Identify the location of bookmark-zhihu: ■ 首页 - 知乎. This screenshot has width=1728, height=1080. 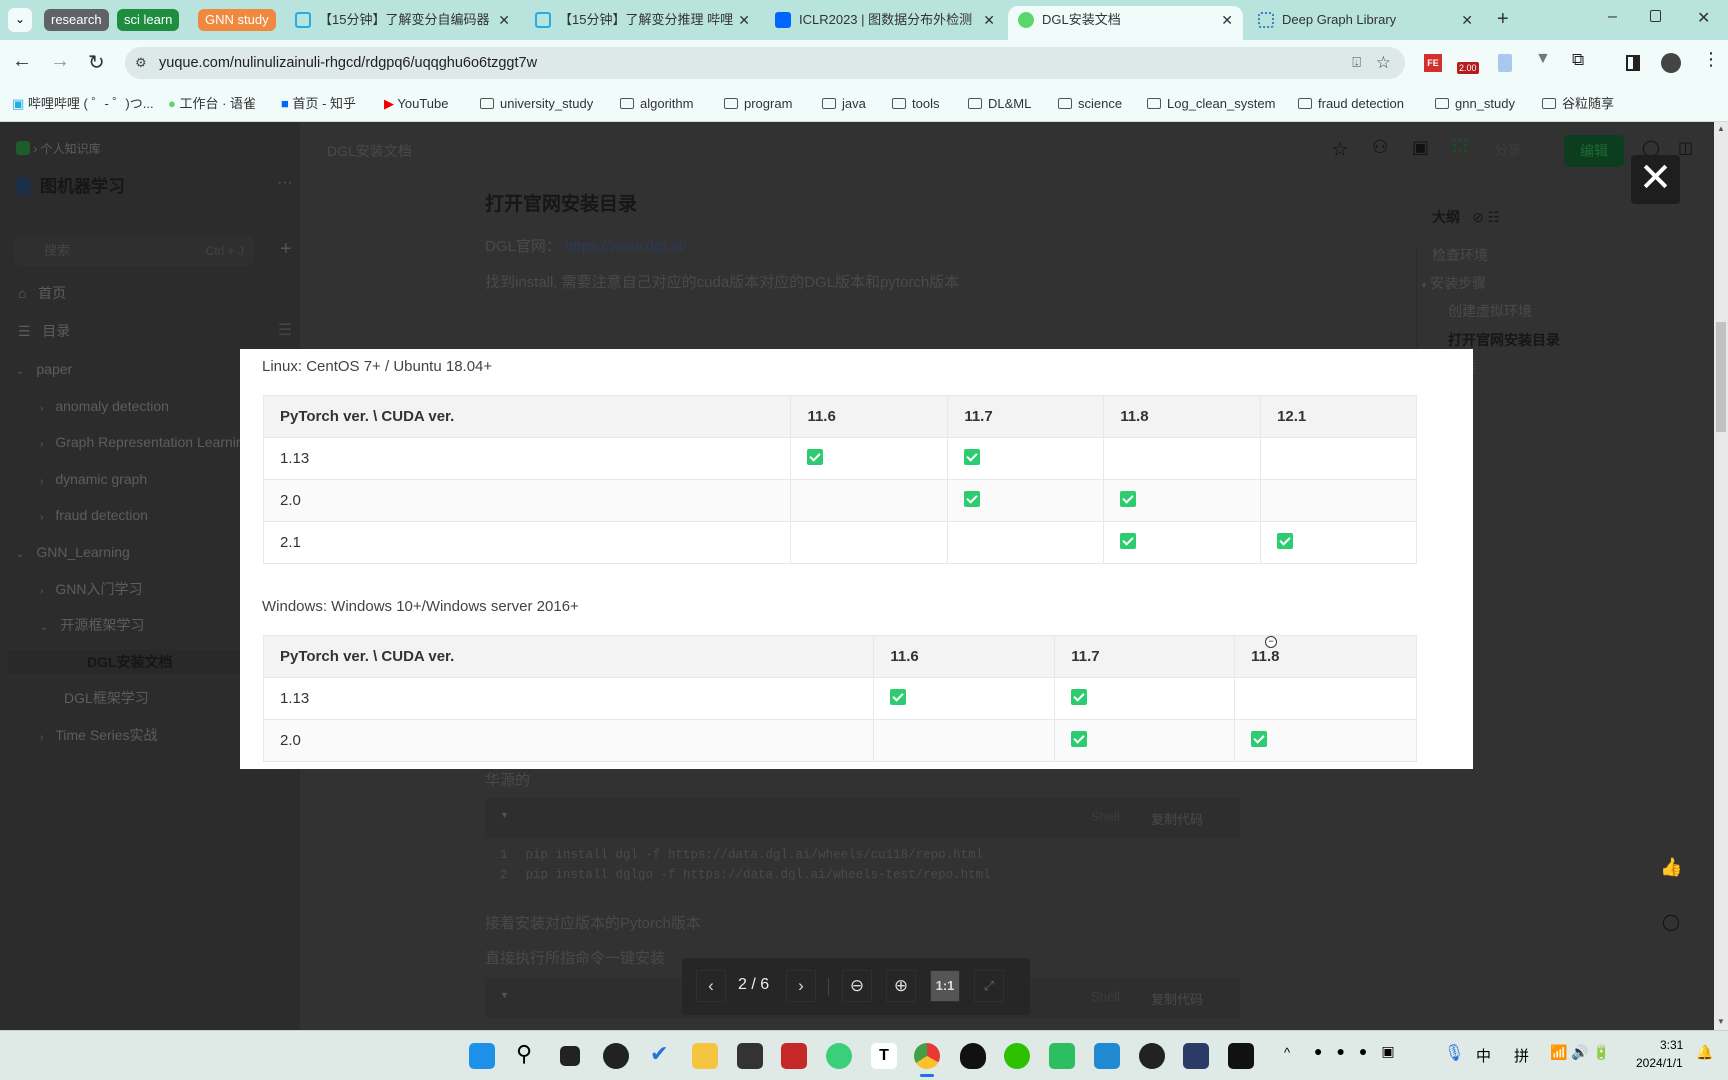
(318, 104).